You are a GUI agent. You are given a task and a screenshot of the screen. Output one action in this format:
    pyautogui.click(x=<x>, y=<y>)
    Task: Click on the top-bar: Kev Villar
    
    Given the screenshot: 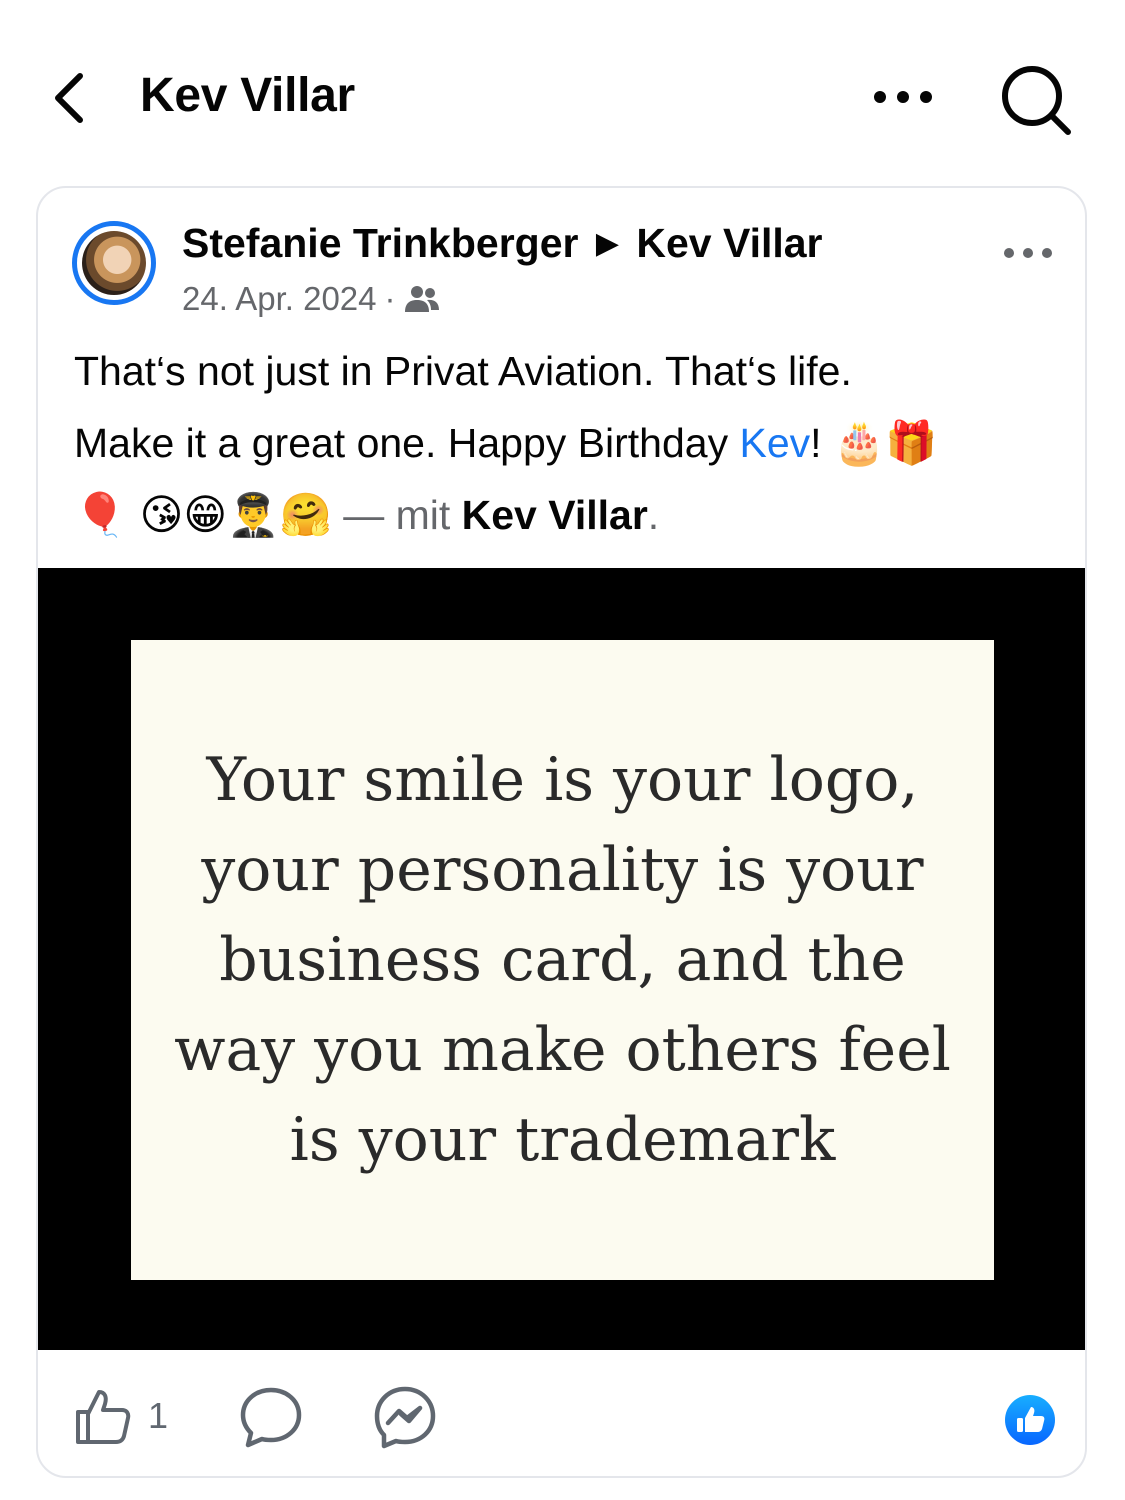 What is the action you would take?
    pyautogui.click(x=562, y=95)
    